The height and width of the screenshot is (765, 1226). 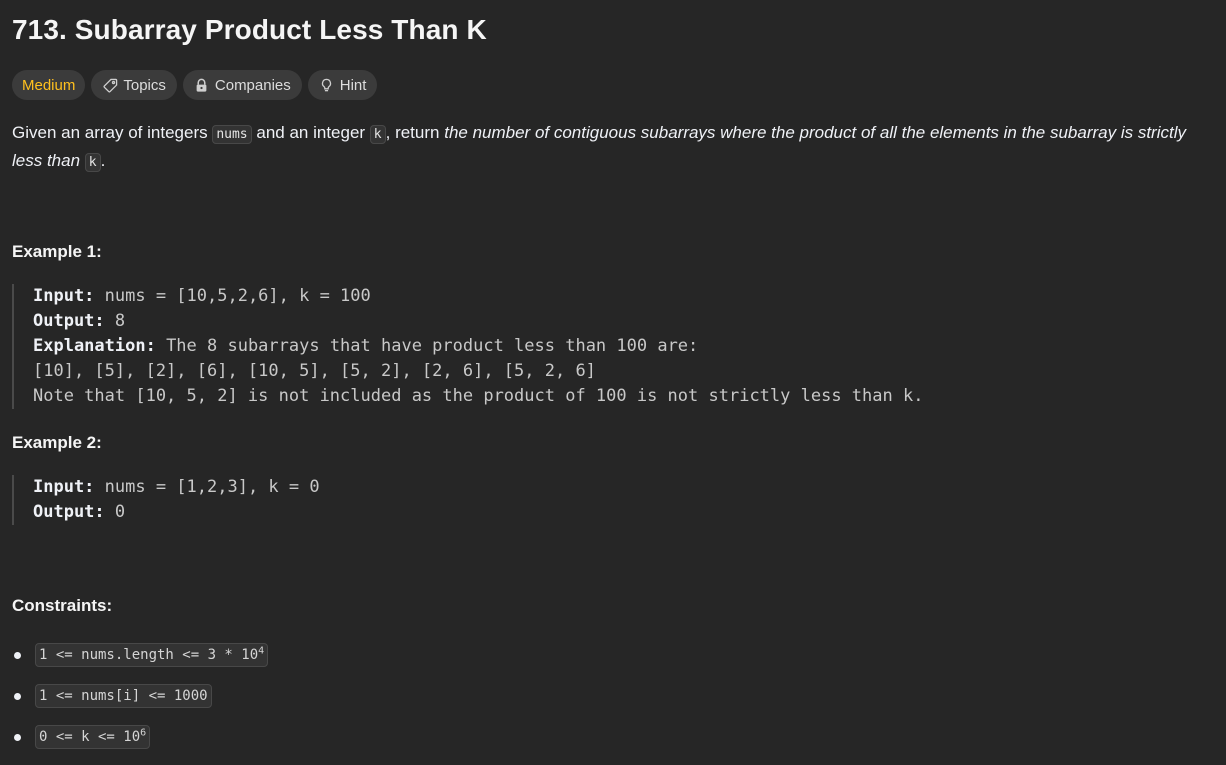 I want to click on inline-code-nums: nums, so click(x=232, y=134).